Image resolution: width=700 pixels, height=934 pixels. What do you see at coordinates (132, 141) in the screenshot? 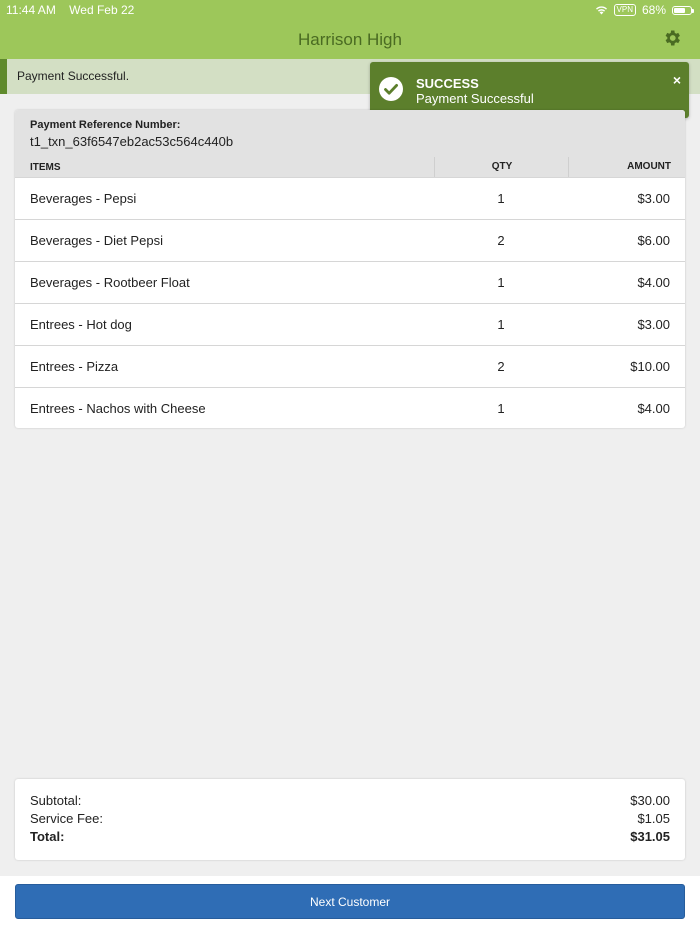
I see `reference-value: t1_txn_63f6547eb2ac53c564c440b` at bounding box center [132, 141].